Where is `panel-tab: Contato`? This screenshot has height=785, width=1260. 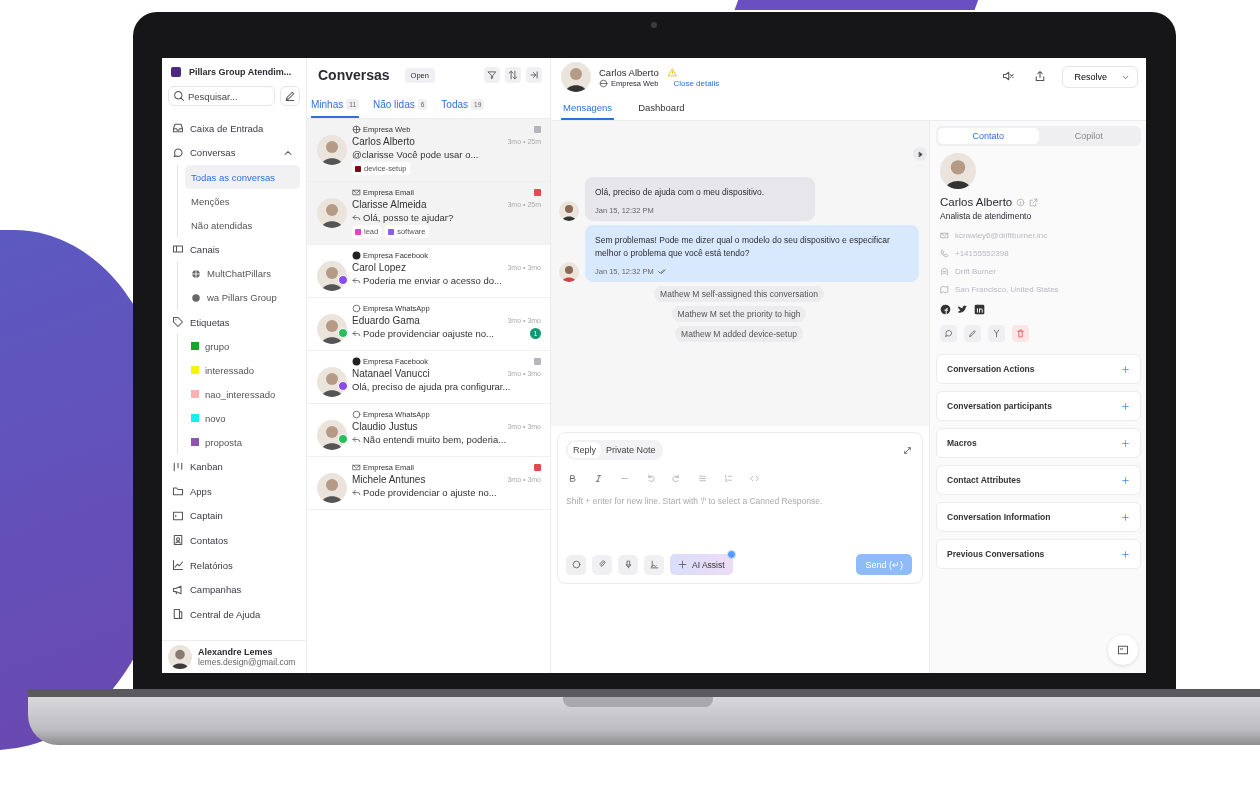 panel-tab: Contato is located at coordinates (988, 136).